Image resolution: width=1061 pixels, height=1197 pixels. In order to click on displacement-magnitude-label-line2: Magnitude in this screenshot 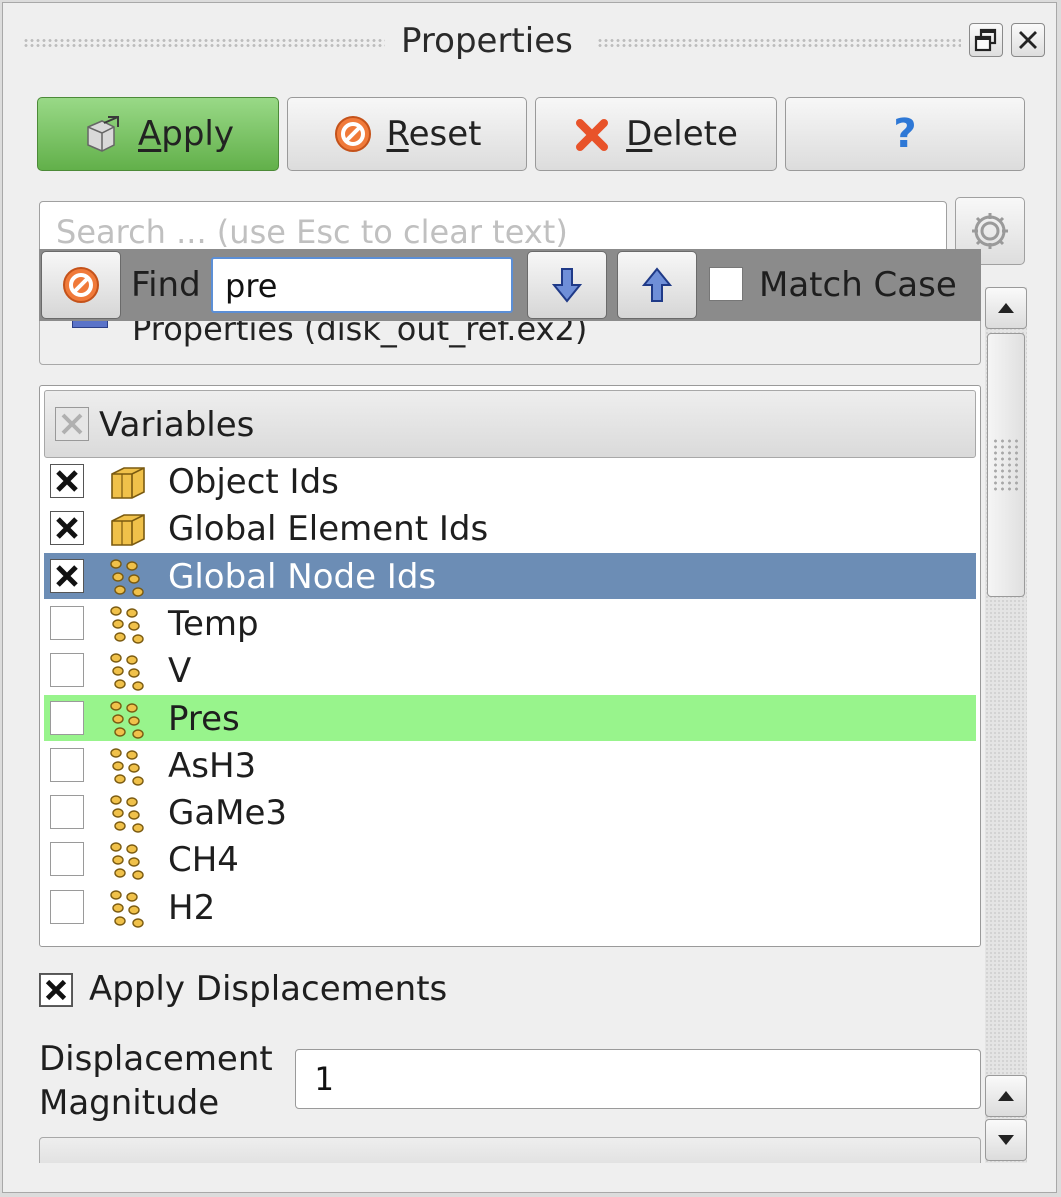, I will do `click(129, 1103)`.